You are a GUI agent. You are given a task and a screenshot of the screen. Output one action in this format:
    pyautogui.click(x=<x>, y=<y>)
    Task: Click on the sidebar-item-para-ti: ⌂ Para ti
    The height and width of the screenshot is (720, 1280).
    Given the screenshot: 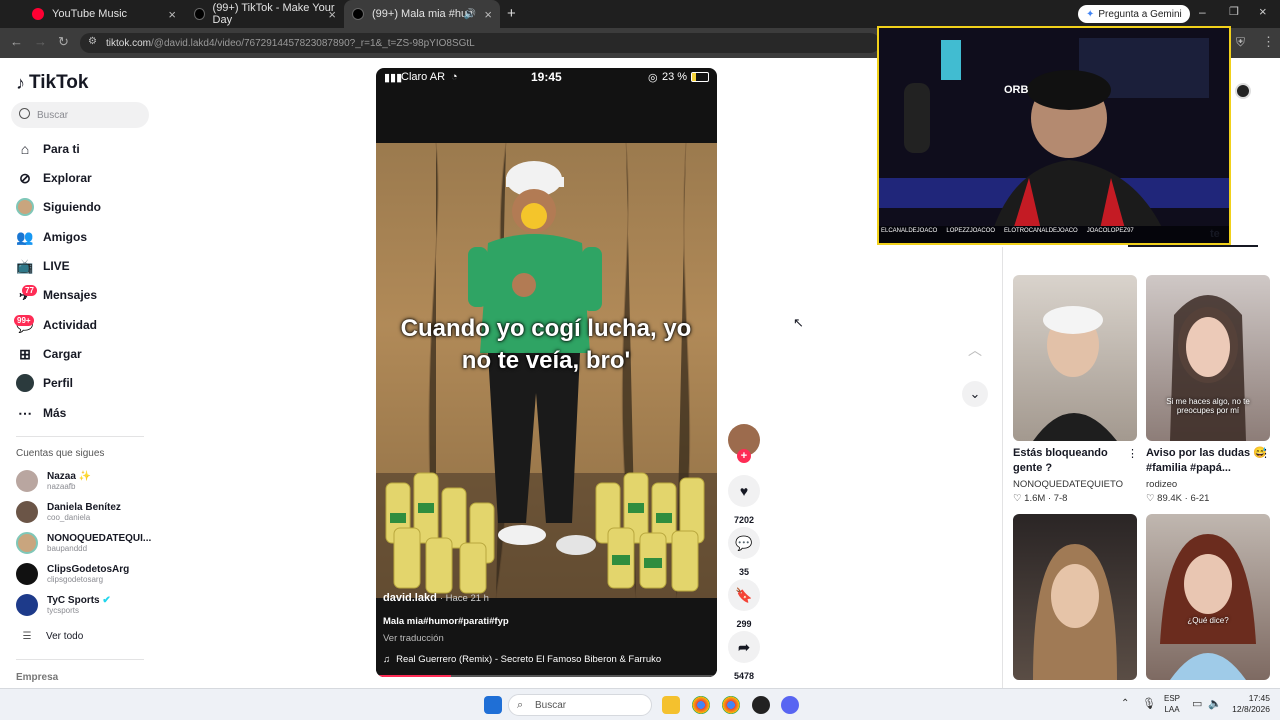 What is the action you would take?
    pyautogui.click(x=48, y=149)
    